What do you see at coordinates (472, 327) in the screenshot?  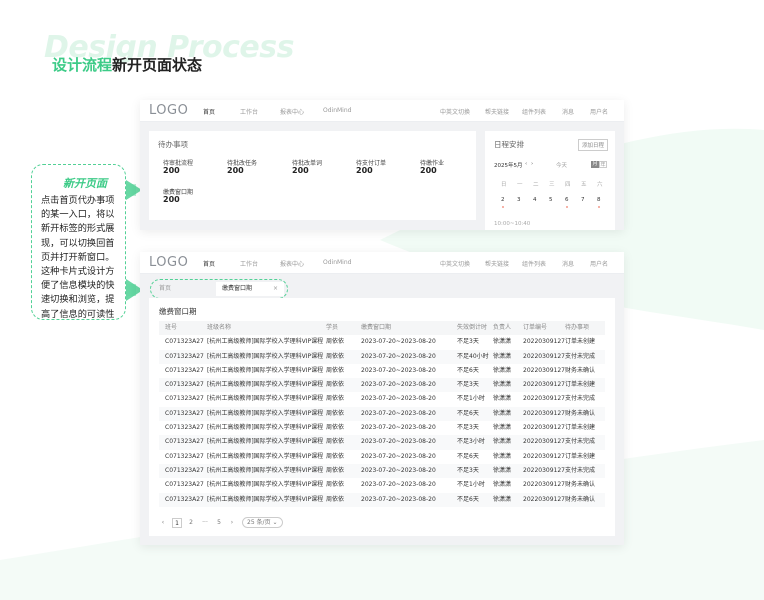 I see `column-header: 失效倒计时` at bounding box center [472, 327].